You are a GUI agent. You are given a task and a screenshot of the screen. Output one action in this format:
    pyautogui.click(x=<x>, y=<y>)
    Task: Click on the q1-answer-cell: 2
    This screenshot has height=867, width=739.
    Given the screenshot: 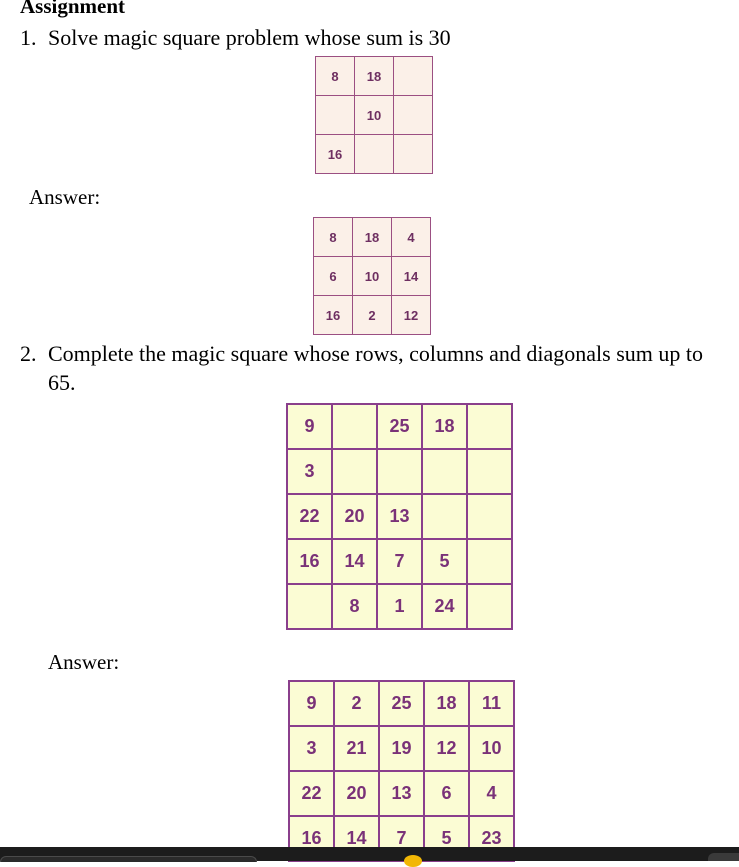 What is the action you would take?
    pyautogui.click(x=372, y=315)
    